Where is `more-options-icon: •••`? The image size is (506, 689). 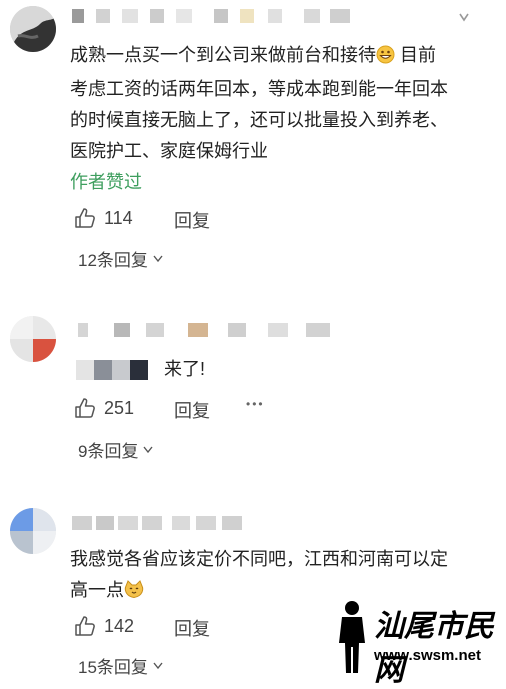 more-options-icon: ••• is located at coordinates (255, 404).